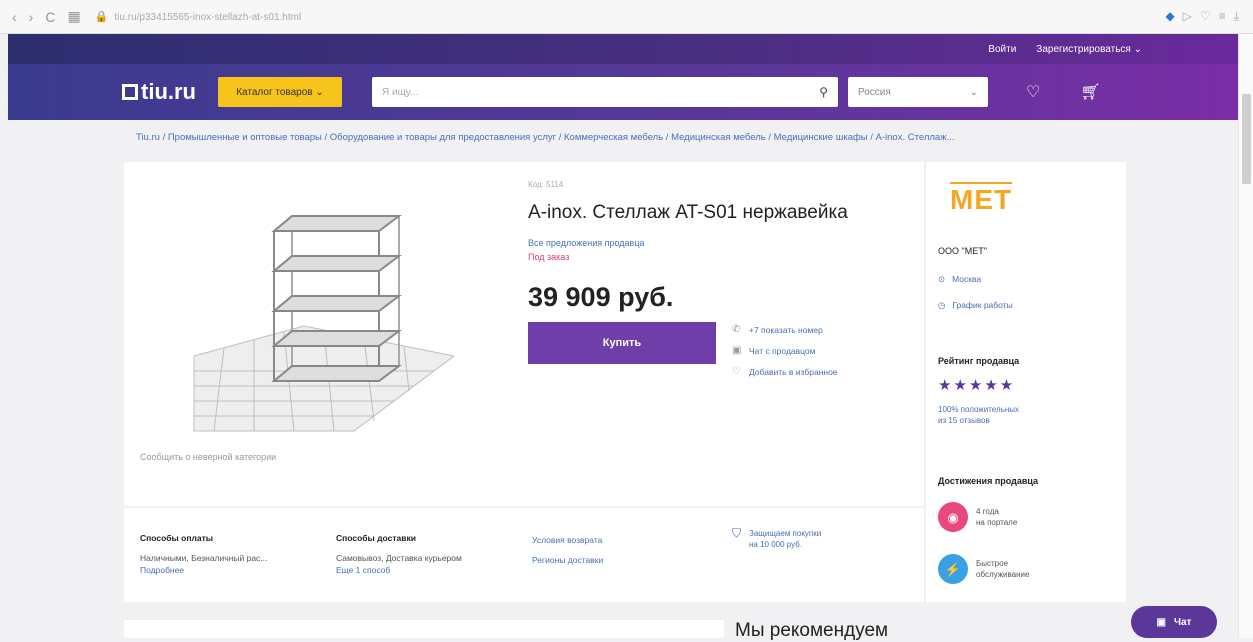 This screenshot has width=1253, height=642. I want to click on forward-icon: ›, so click(31, 17).